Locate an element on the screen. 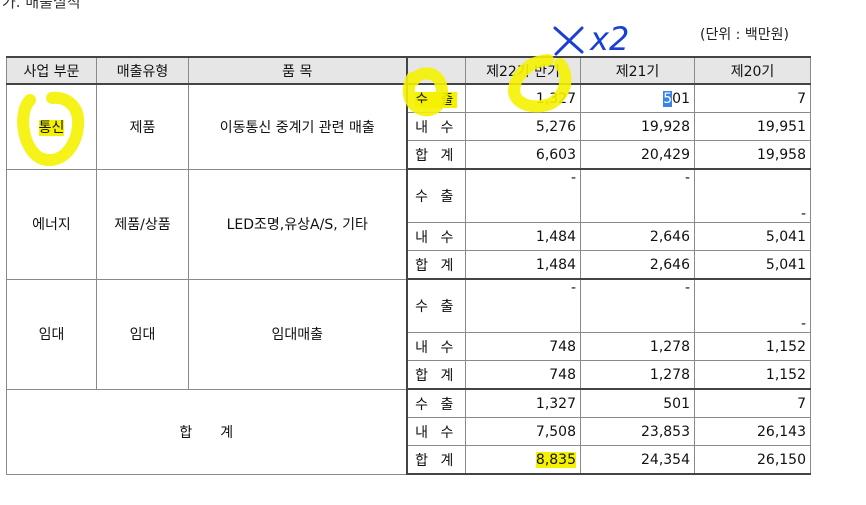  value-cell: 23,853 is located at coordinates (637, 431).